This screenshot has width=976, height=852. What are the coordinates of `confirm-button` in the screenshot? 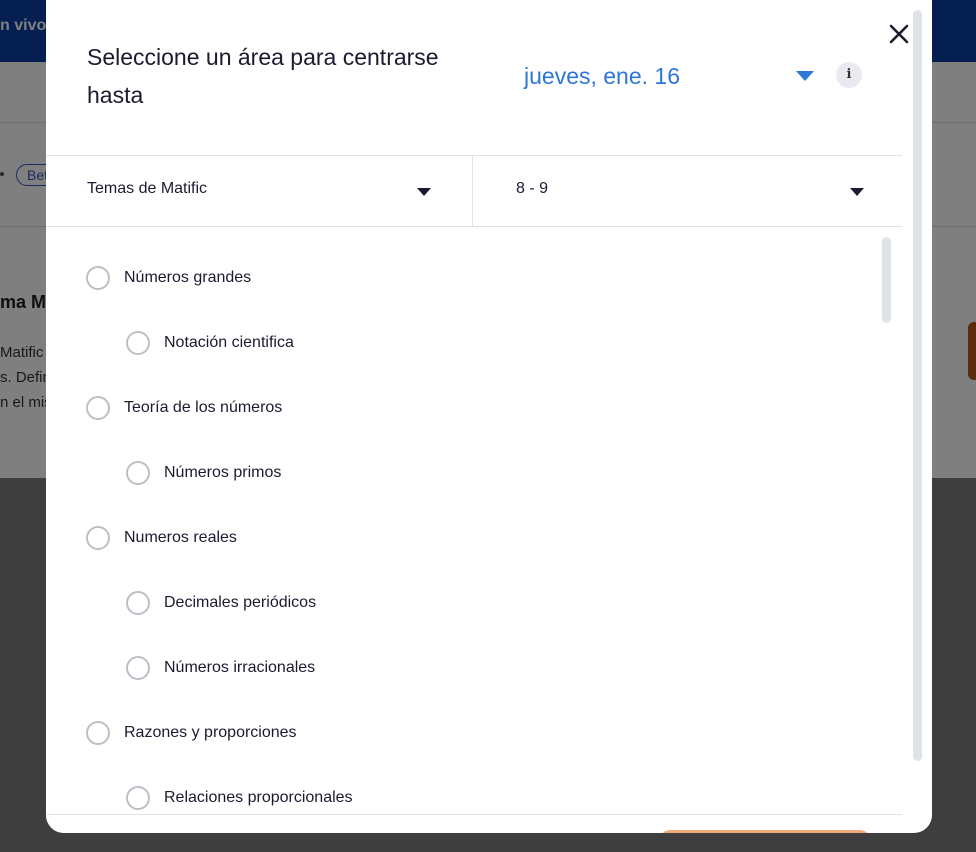 It's located at (765, 831).